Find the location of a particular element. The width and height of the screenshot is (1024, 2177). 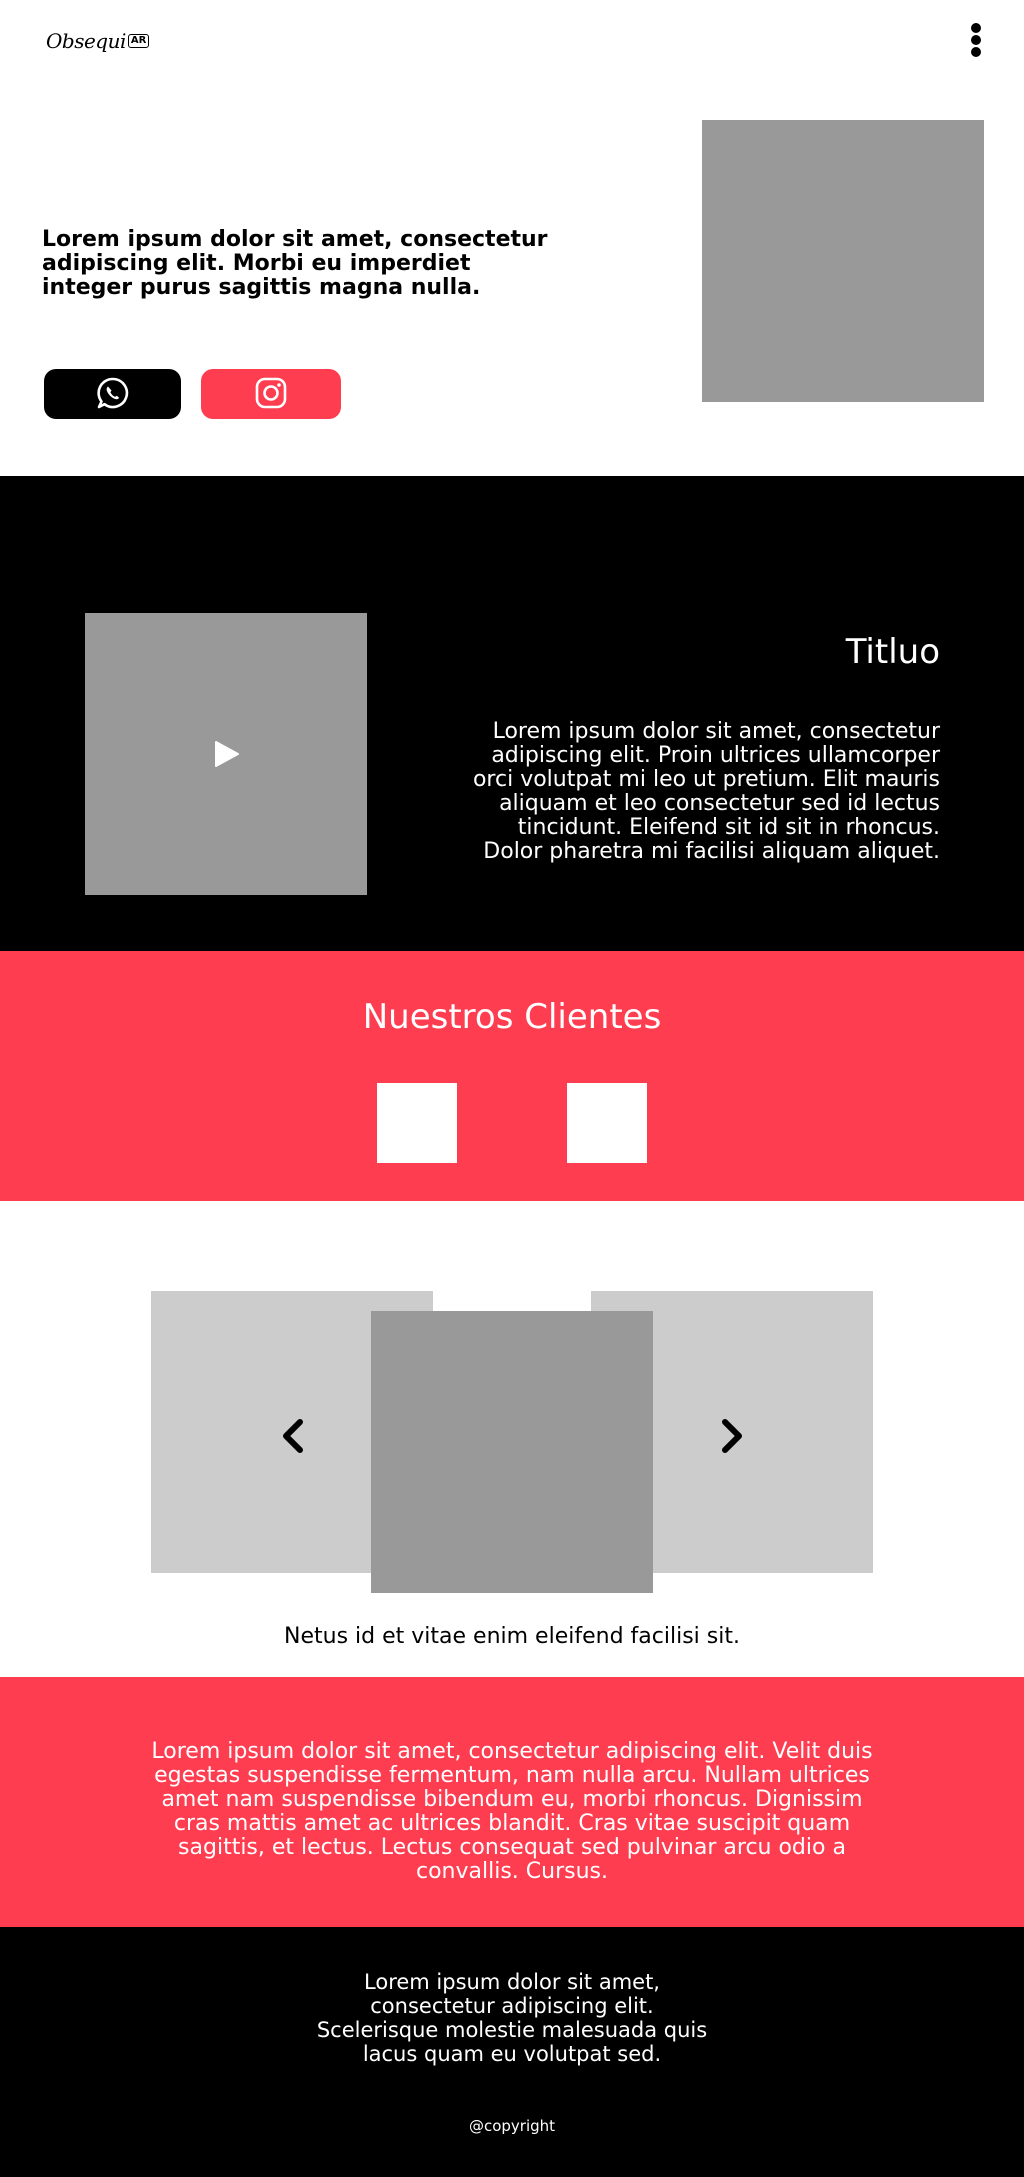

play-icon is located at coordinates (226, 754).